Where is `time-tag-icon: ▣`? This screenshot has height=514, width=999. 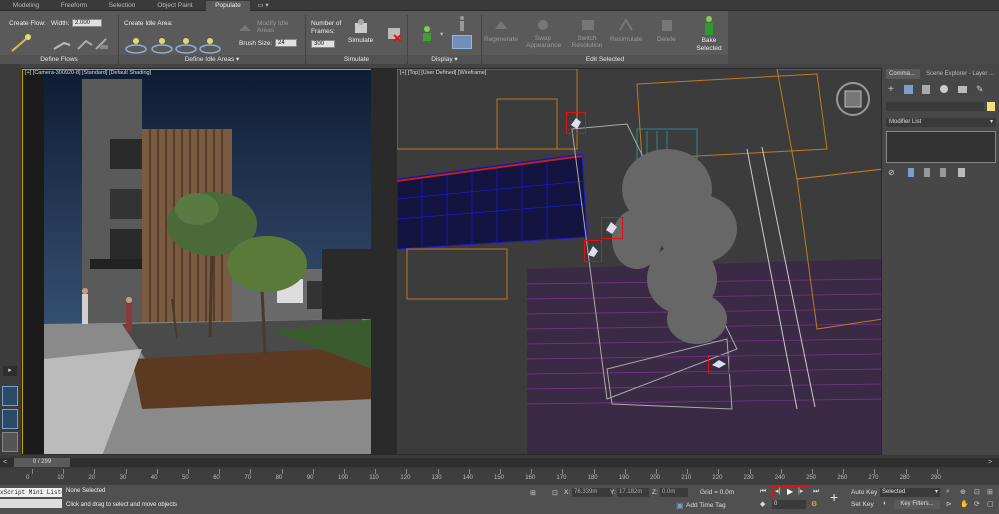 time-tag-icon: ▣ is located at coordinates (680, 505).